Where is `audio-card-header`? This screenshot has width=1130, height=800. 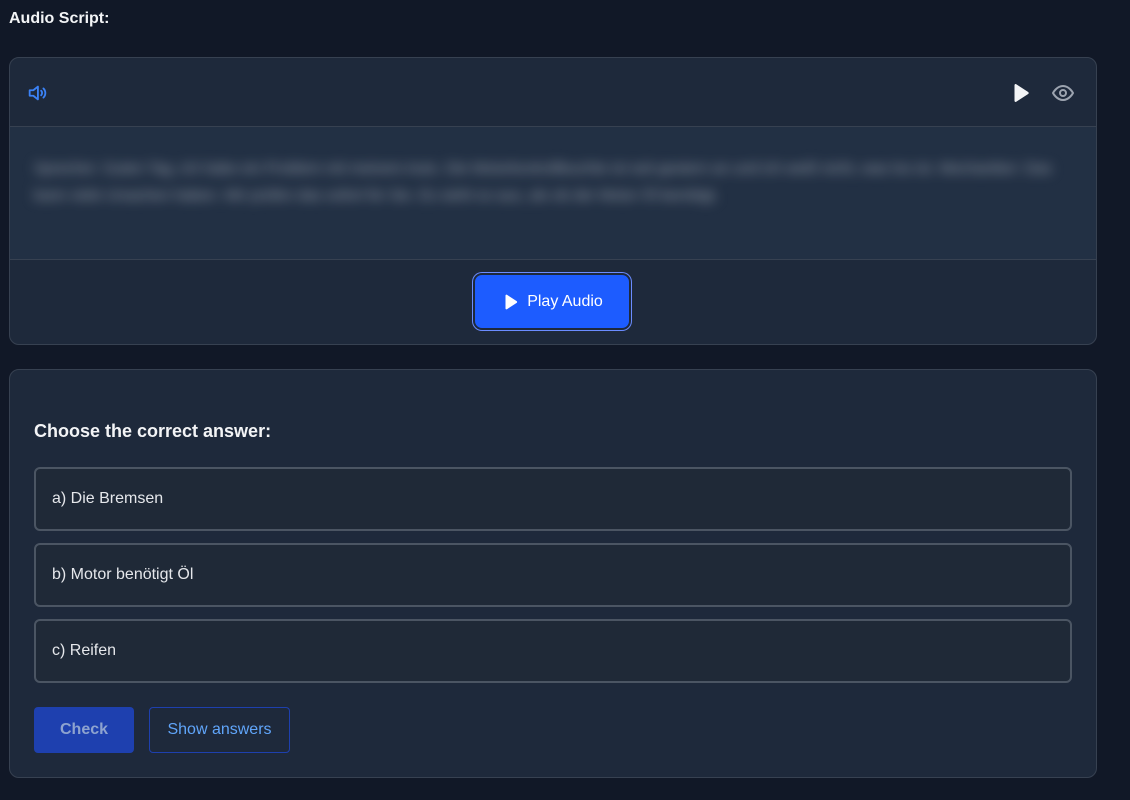
audio-card-header is located at coordinates (553, 92).